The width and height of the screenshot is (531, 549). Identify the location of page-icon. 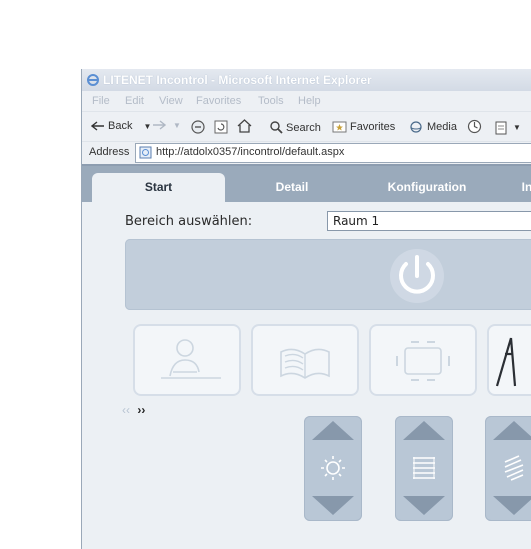
(145, 152).